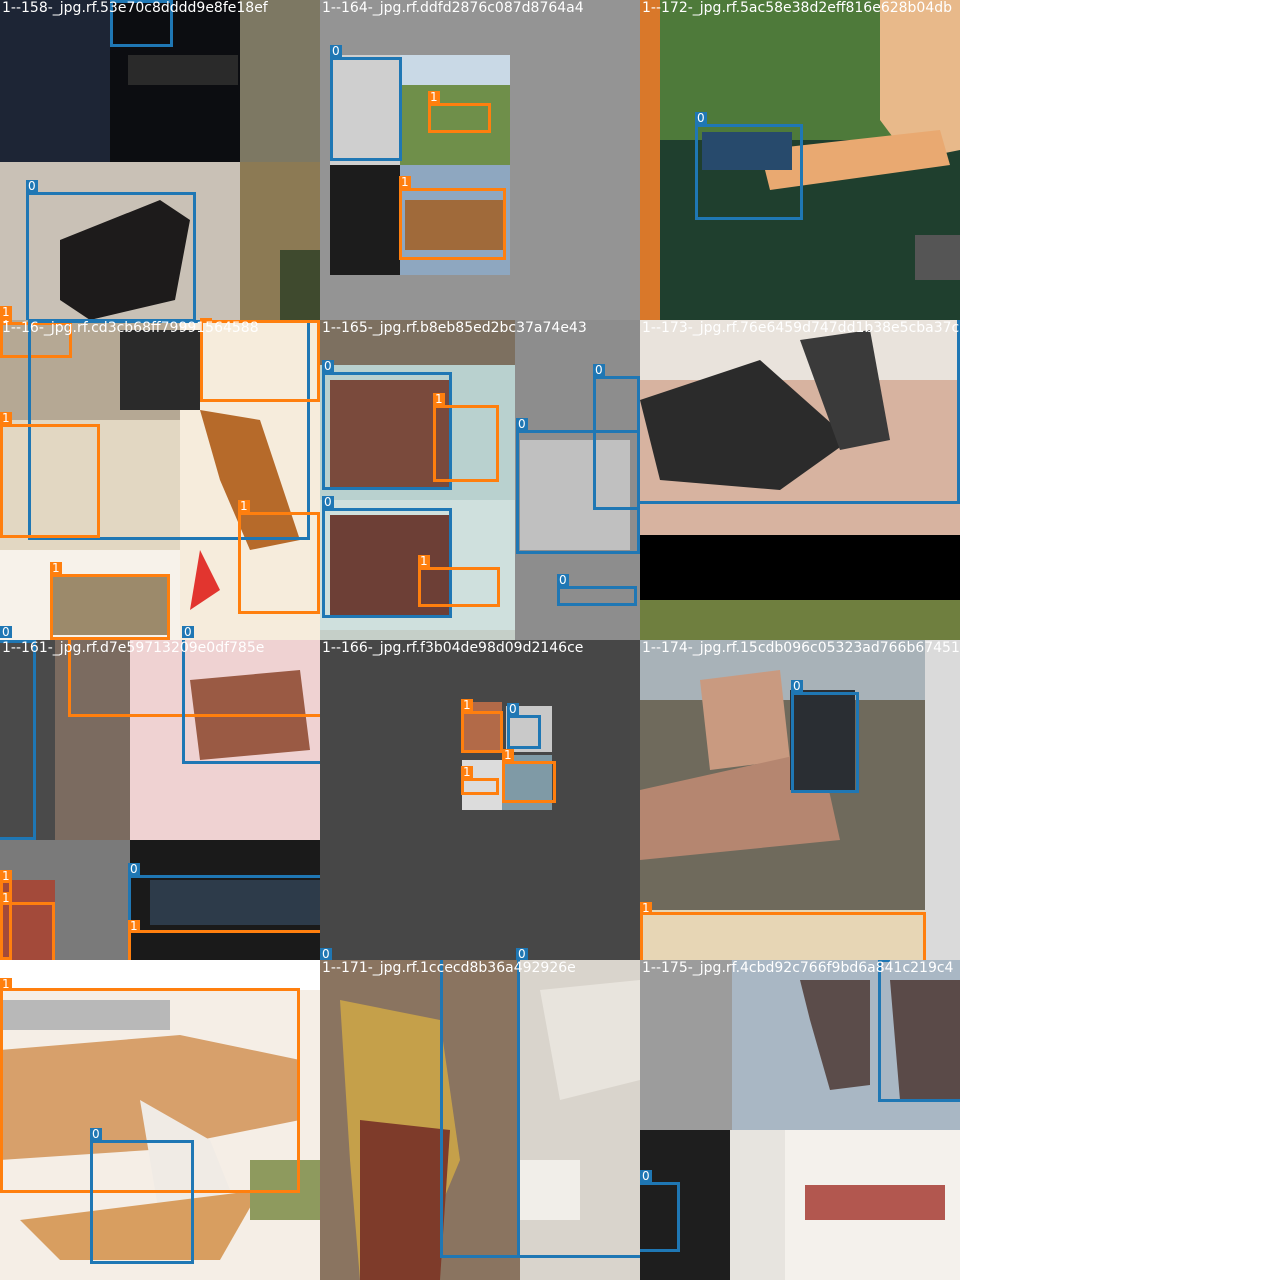 The width and height of the screenshot is (1280, 1280). I want to click on tile-0: 1--158-_jpg.rf.53e70c8dddd9e8fe18ef 0 1, so click(160, 160).